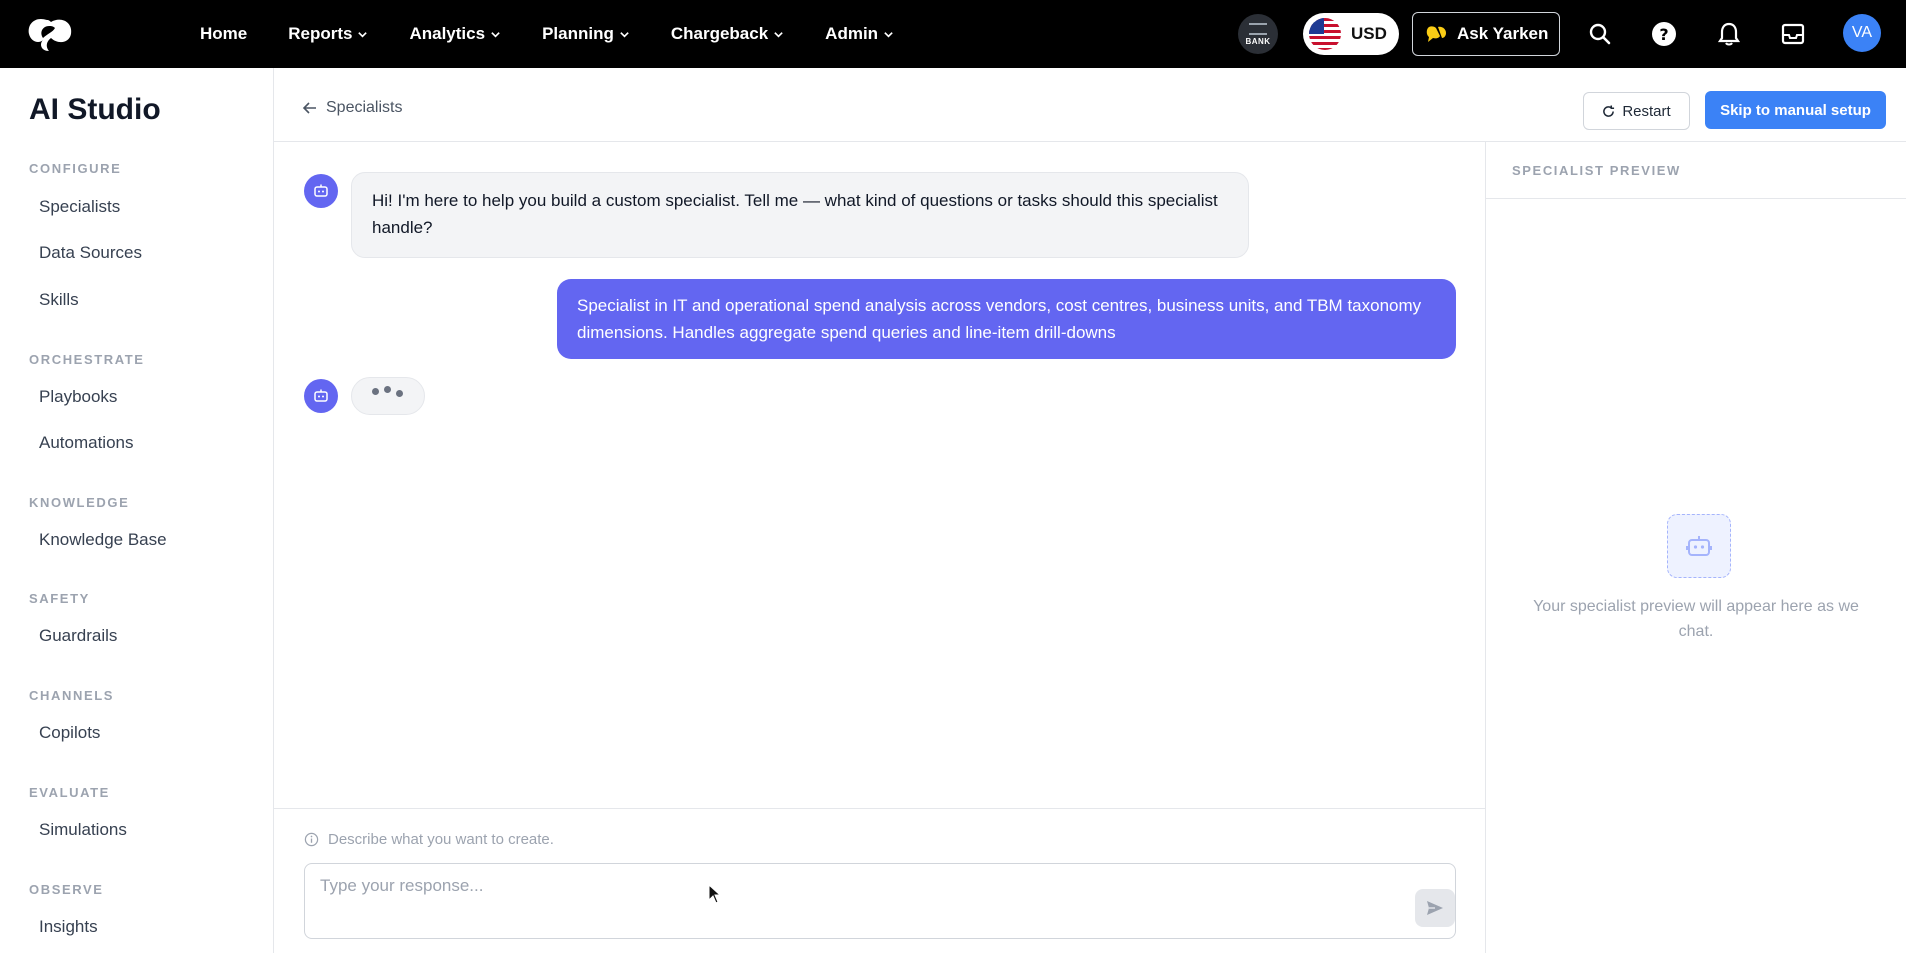 This screenshot has width=1906, height=953. Describe the element at coordinates (59, 300) in the screenshot. I see `sidebar-item-skills: Skills` at that location.